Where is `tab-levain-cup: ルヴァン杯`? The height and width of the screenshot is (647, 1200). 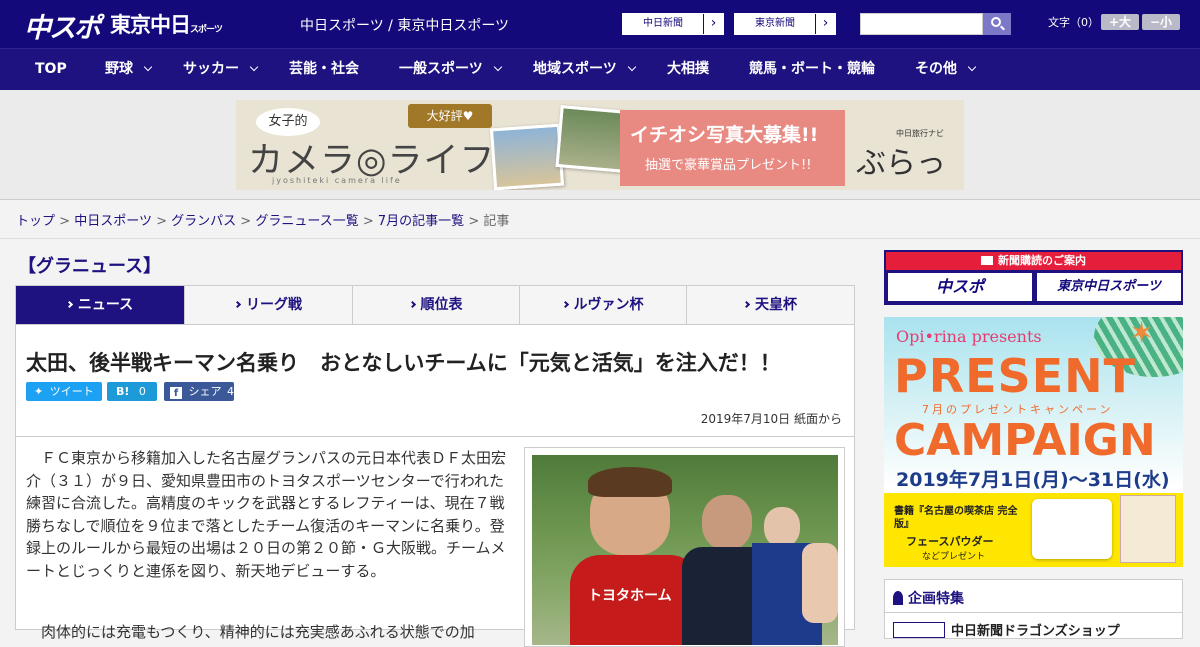 tab-levain-cup: ルヴァン杯 is located at coordinates (603, 305).